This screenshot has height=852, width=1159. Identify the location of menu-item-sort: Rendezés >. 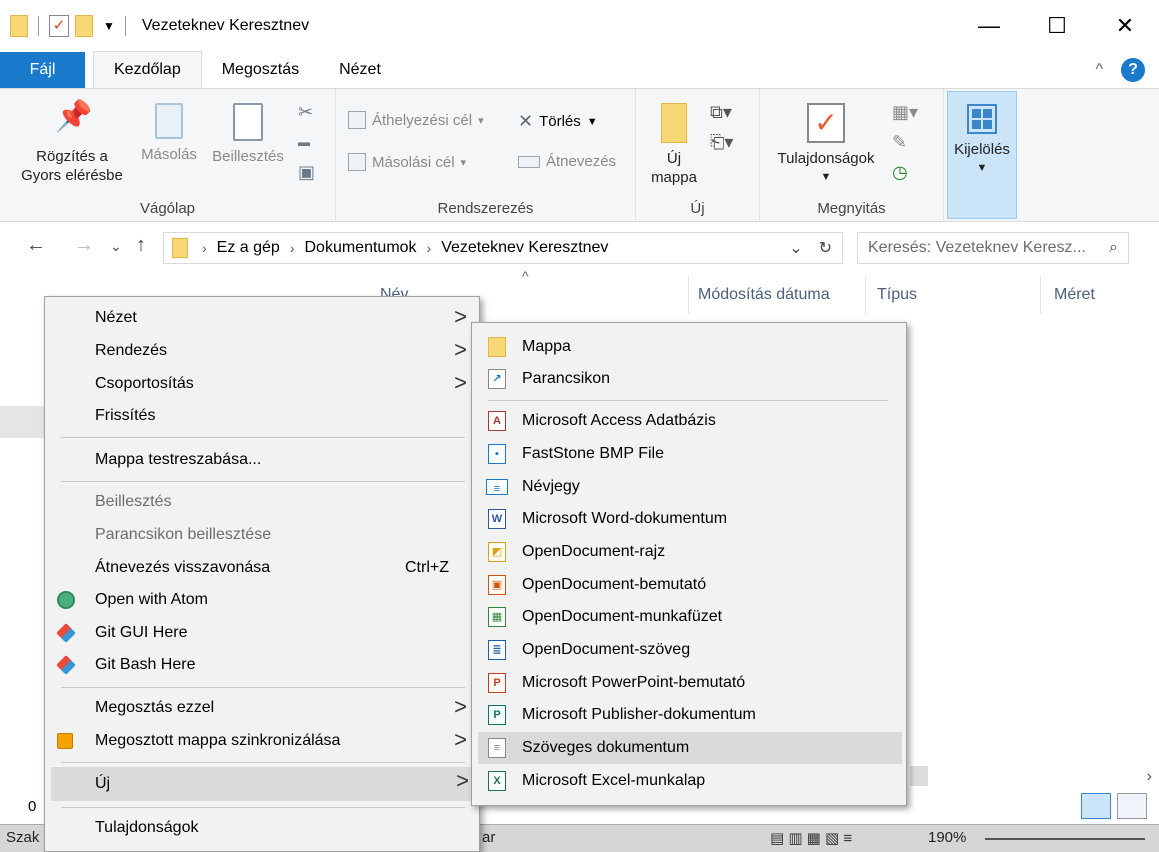
(262, 351).